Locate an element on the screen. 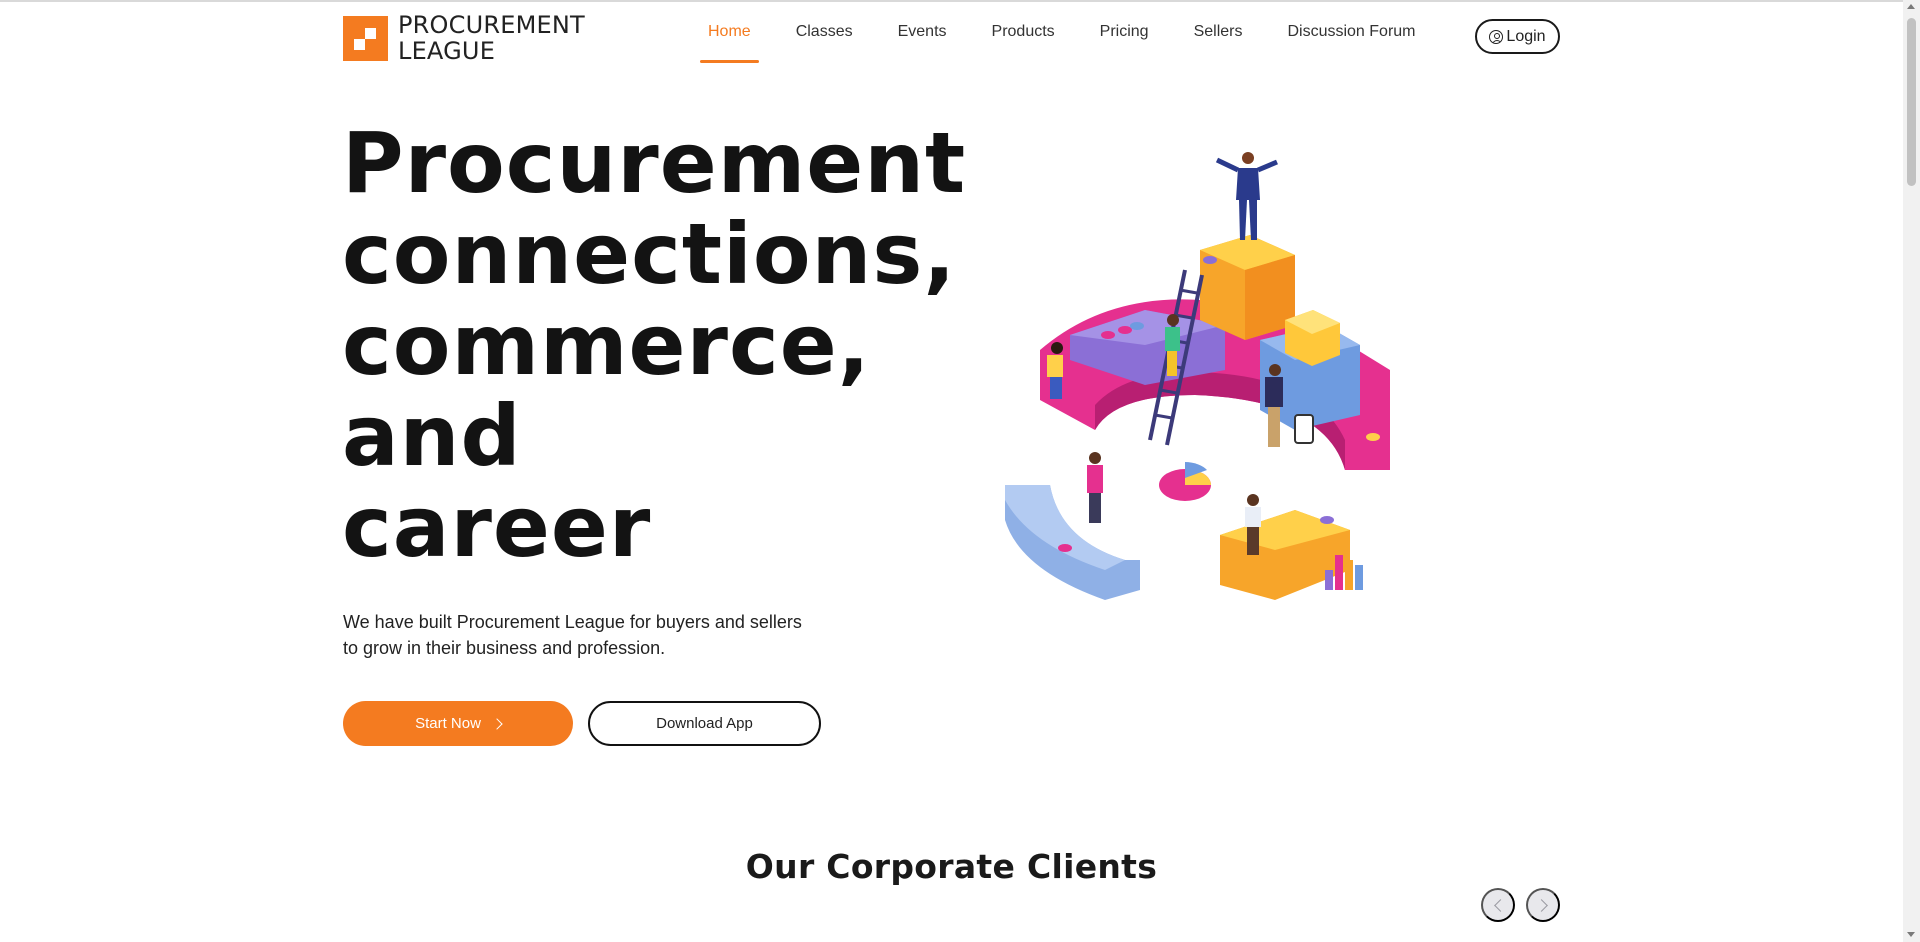 This screenshot has width=1920, height=942. start-now-label: Start Now is located at coordinates (448, 723).